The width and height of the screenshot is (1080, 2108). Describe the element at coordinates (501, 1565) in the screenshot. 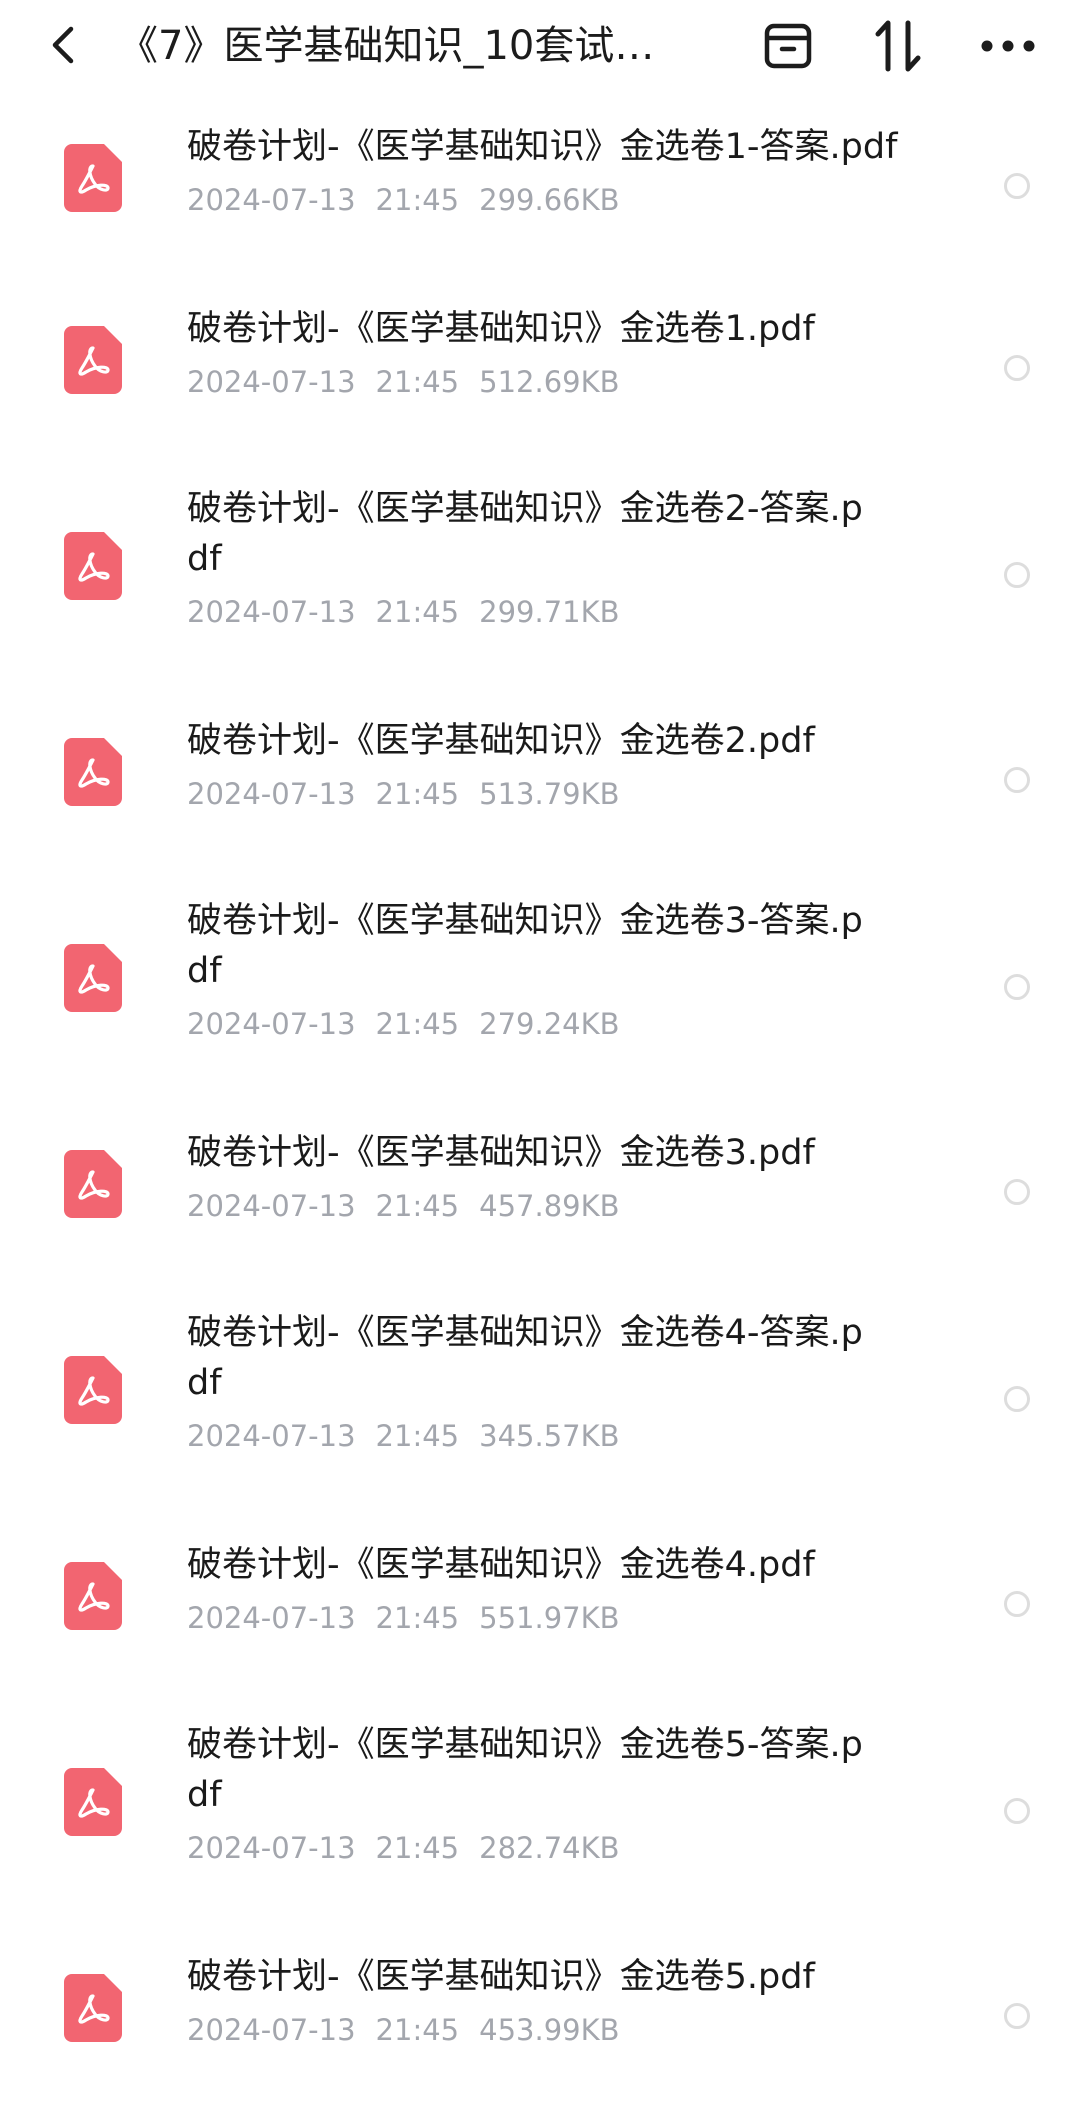

I see `file-name: 破卷计划-《医学基础知识》金选卷4.pdf` at that location.